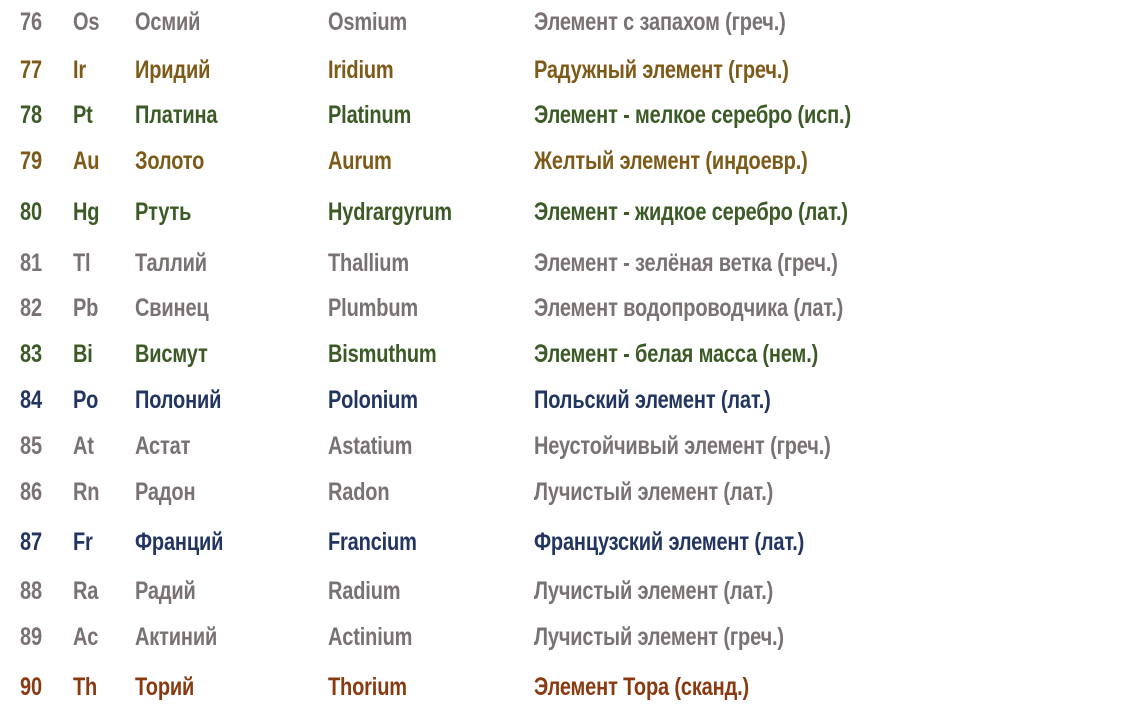 This screenshot has height=721, width=1140. What do you see at coordinates (83, 115) in the screenshot?
I see `element-symbol: Pt` at bounding box center [83, 115].